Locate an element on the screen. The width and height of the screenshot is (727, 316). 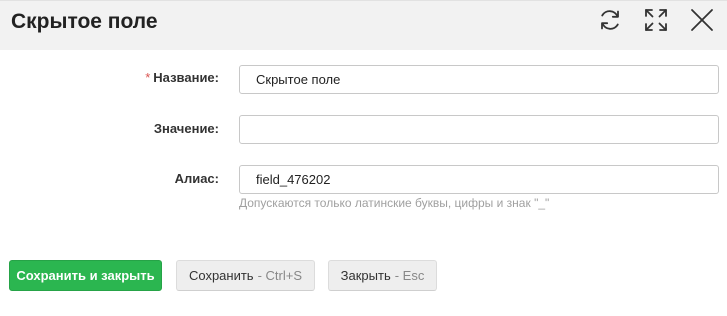
close-label: Закрыть is located at coordinates (365, 275).